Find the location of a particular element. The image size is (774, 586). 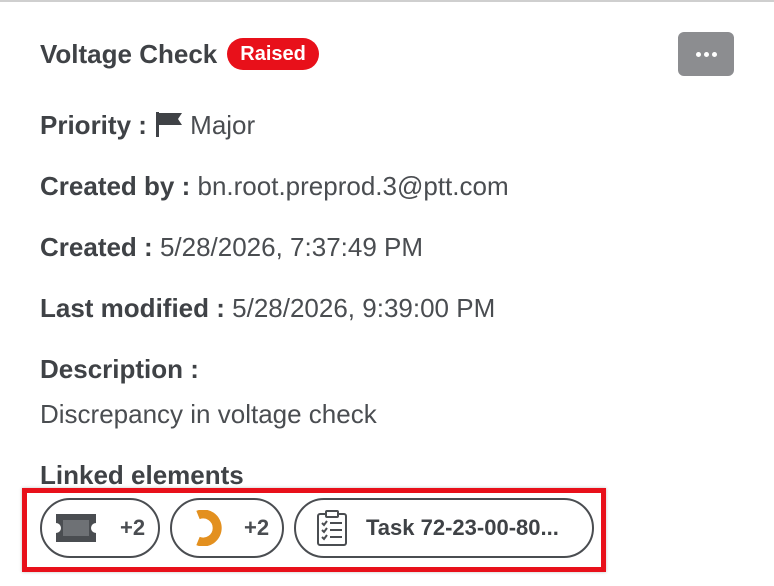

linked-chip-ticket: +2 is located at coordinates (100, 528).